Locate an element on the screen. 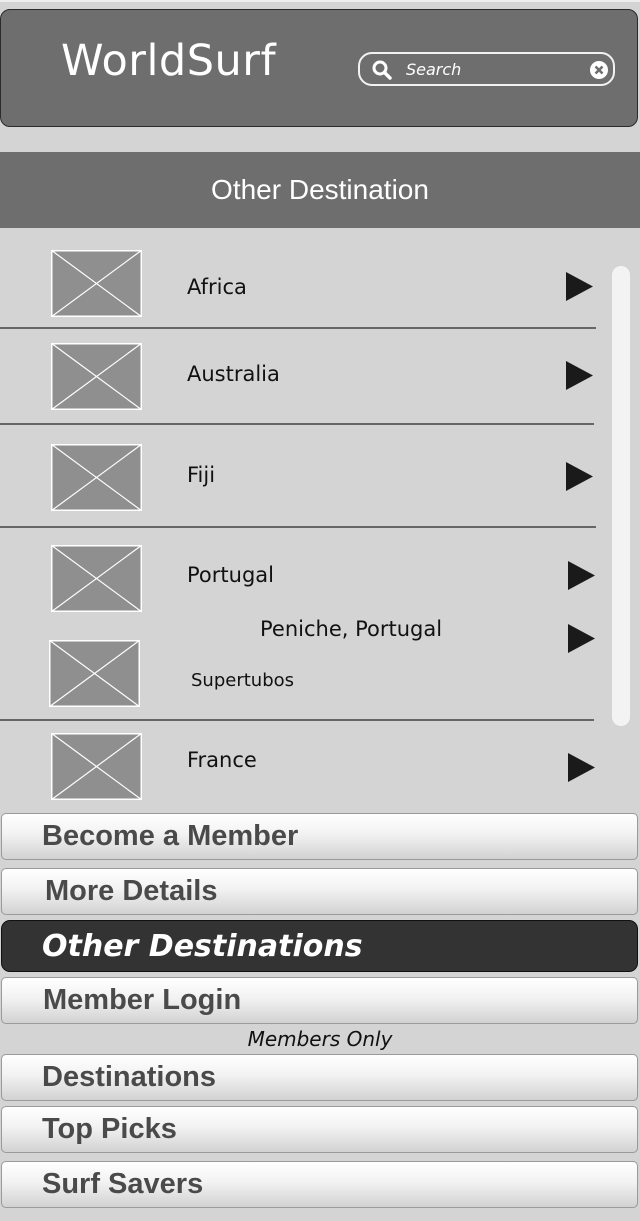  list-subitem-label: Peniche, Portugal is located at coordinates (351, 629).